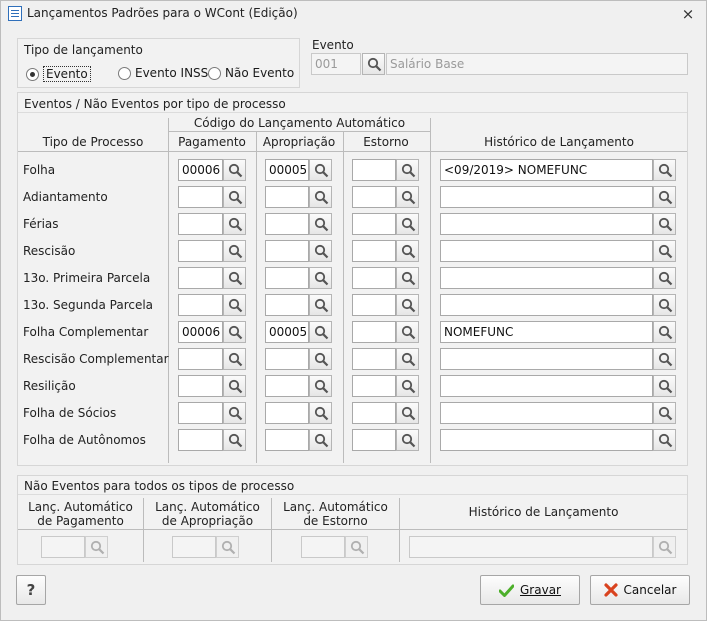 The image size is (707, 621). Describe the element at coordinates (49, 251) in the screenshot. I see `process-row-label: Rescisão` at that location.